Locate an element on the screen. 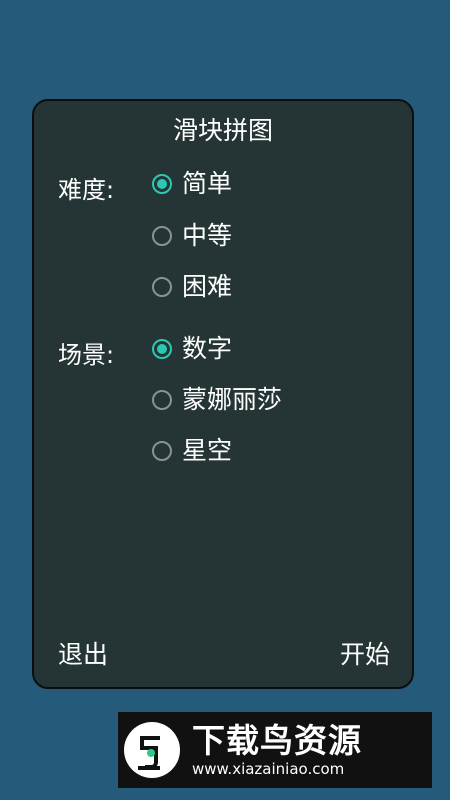  scene-label: 场景: is located at coordinates (86, 355).